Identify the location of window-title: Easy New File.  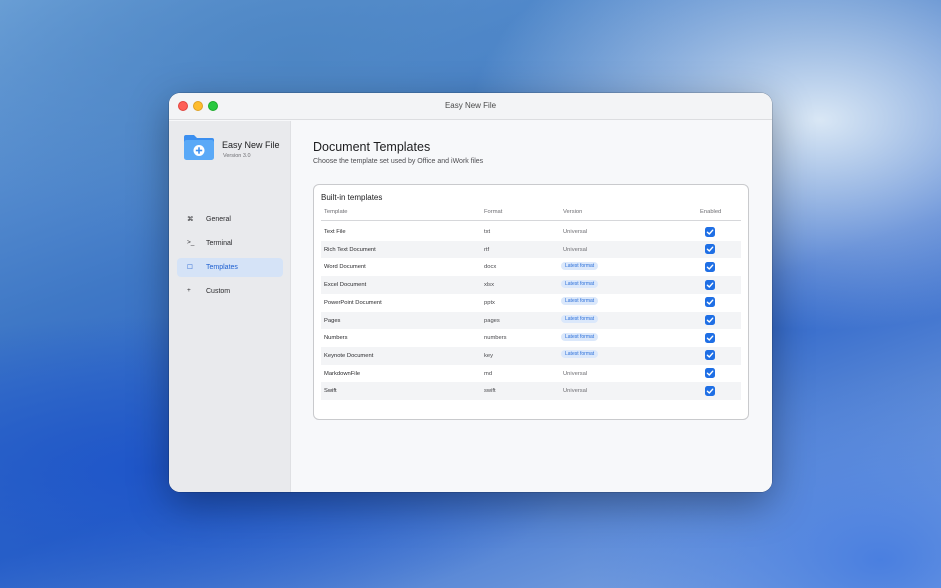
(470, 105).